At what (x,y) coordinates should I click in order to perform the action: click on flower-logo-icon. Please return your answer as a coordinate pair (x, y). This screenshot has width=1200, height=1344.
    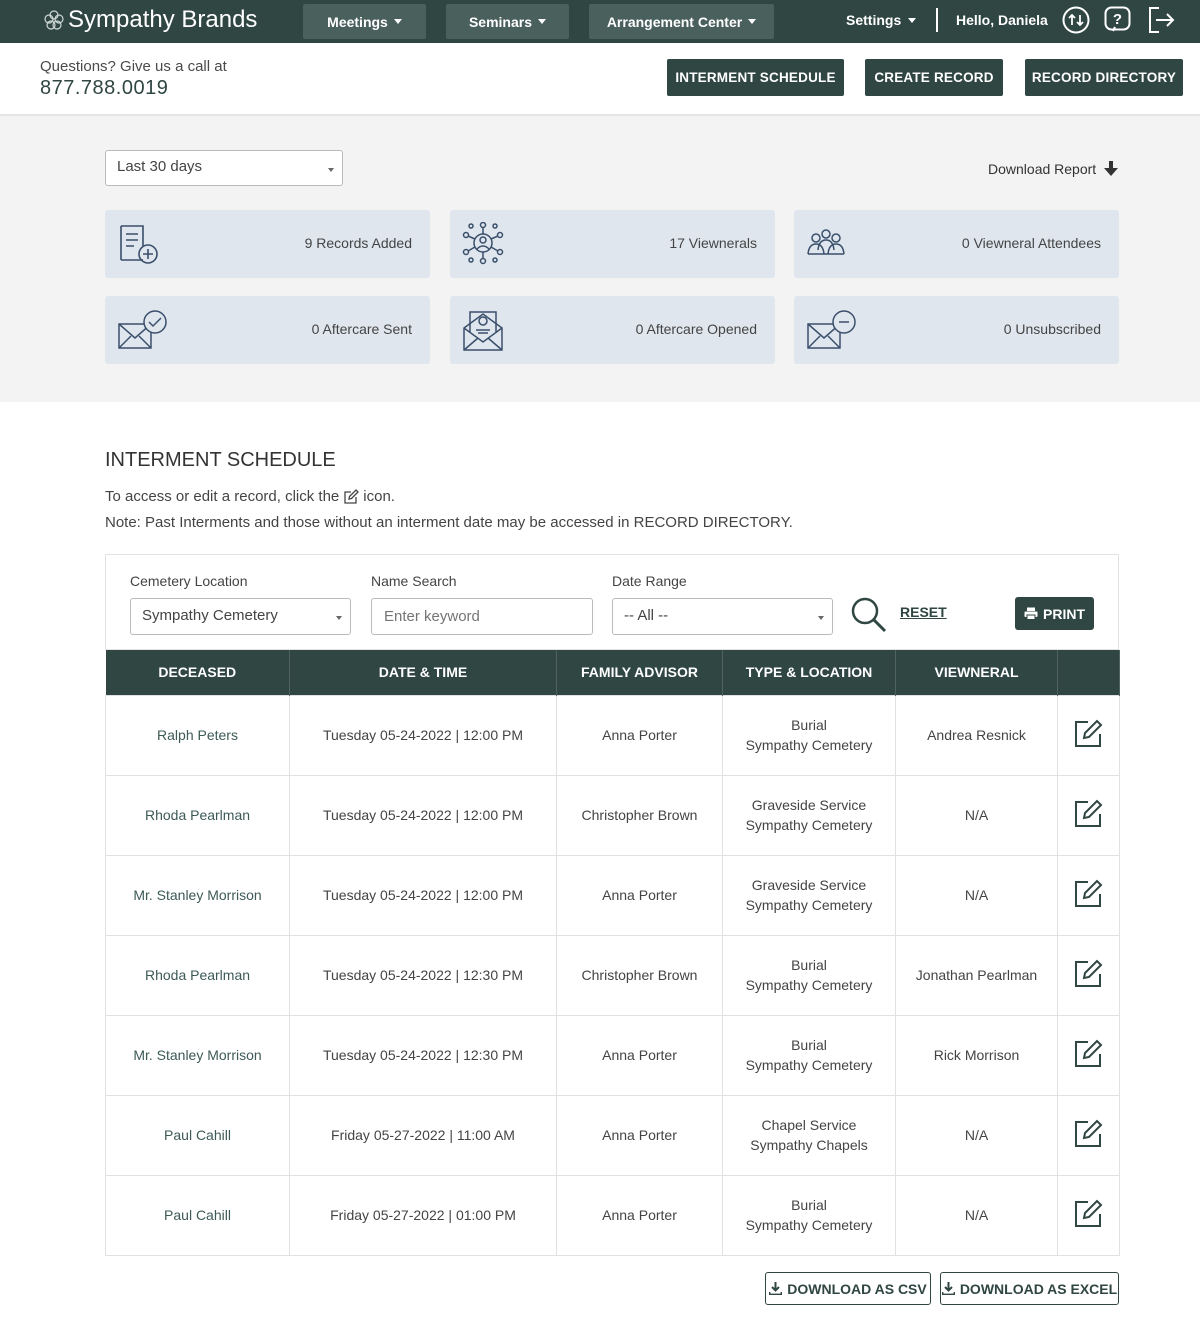
    Looking at the image, I should click on (54, 20).